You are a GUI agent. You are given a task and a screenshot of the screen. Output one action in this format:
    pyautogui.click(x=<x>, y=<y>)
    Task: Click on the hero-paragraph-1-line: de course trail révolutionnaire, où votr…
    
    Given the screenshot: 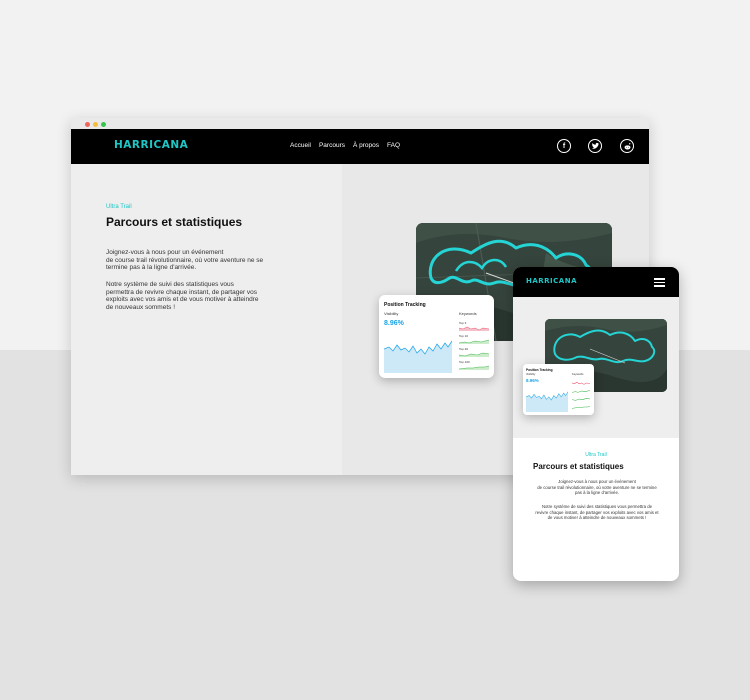 What is the action you would take?
    pyautogui.click(x=185, y=260)
    